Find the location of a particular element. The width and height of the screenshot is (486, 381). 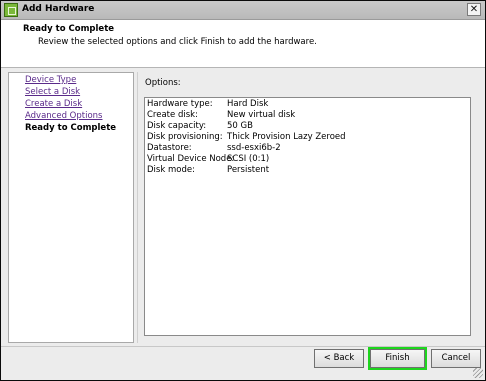

summary-value: ssd-esxi6b-2 is located at coordinates (254, 148).